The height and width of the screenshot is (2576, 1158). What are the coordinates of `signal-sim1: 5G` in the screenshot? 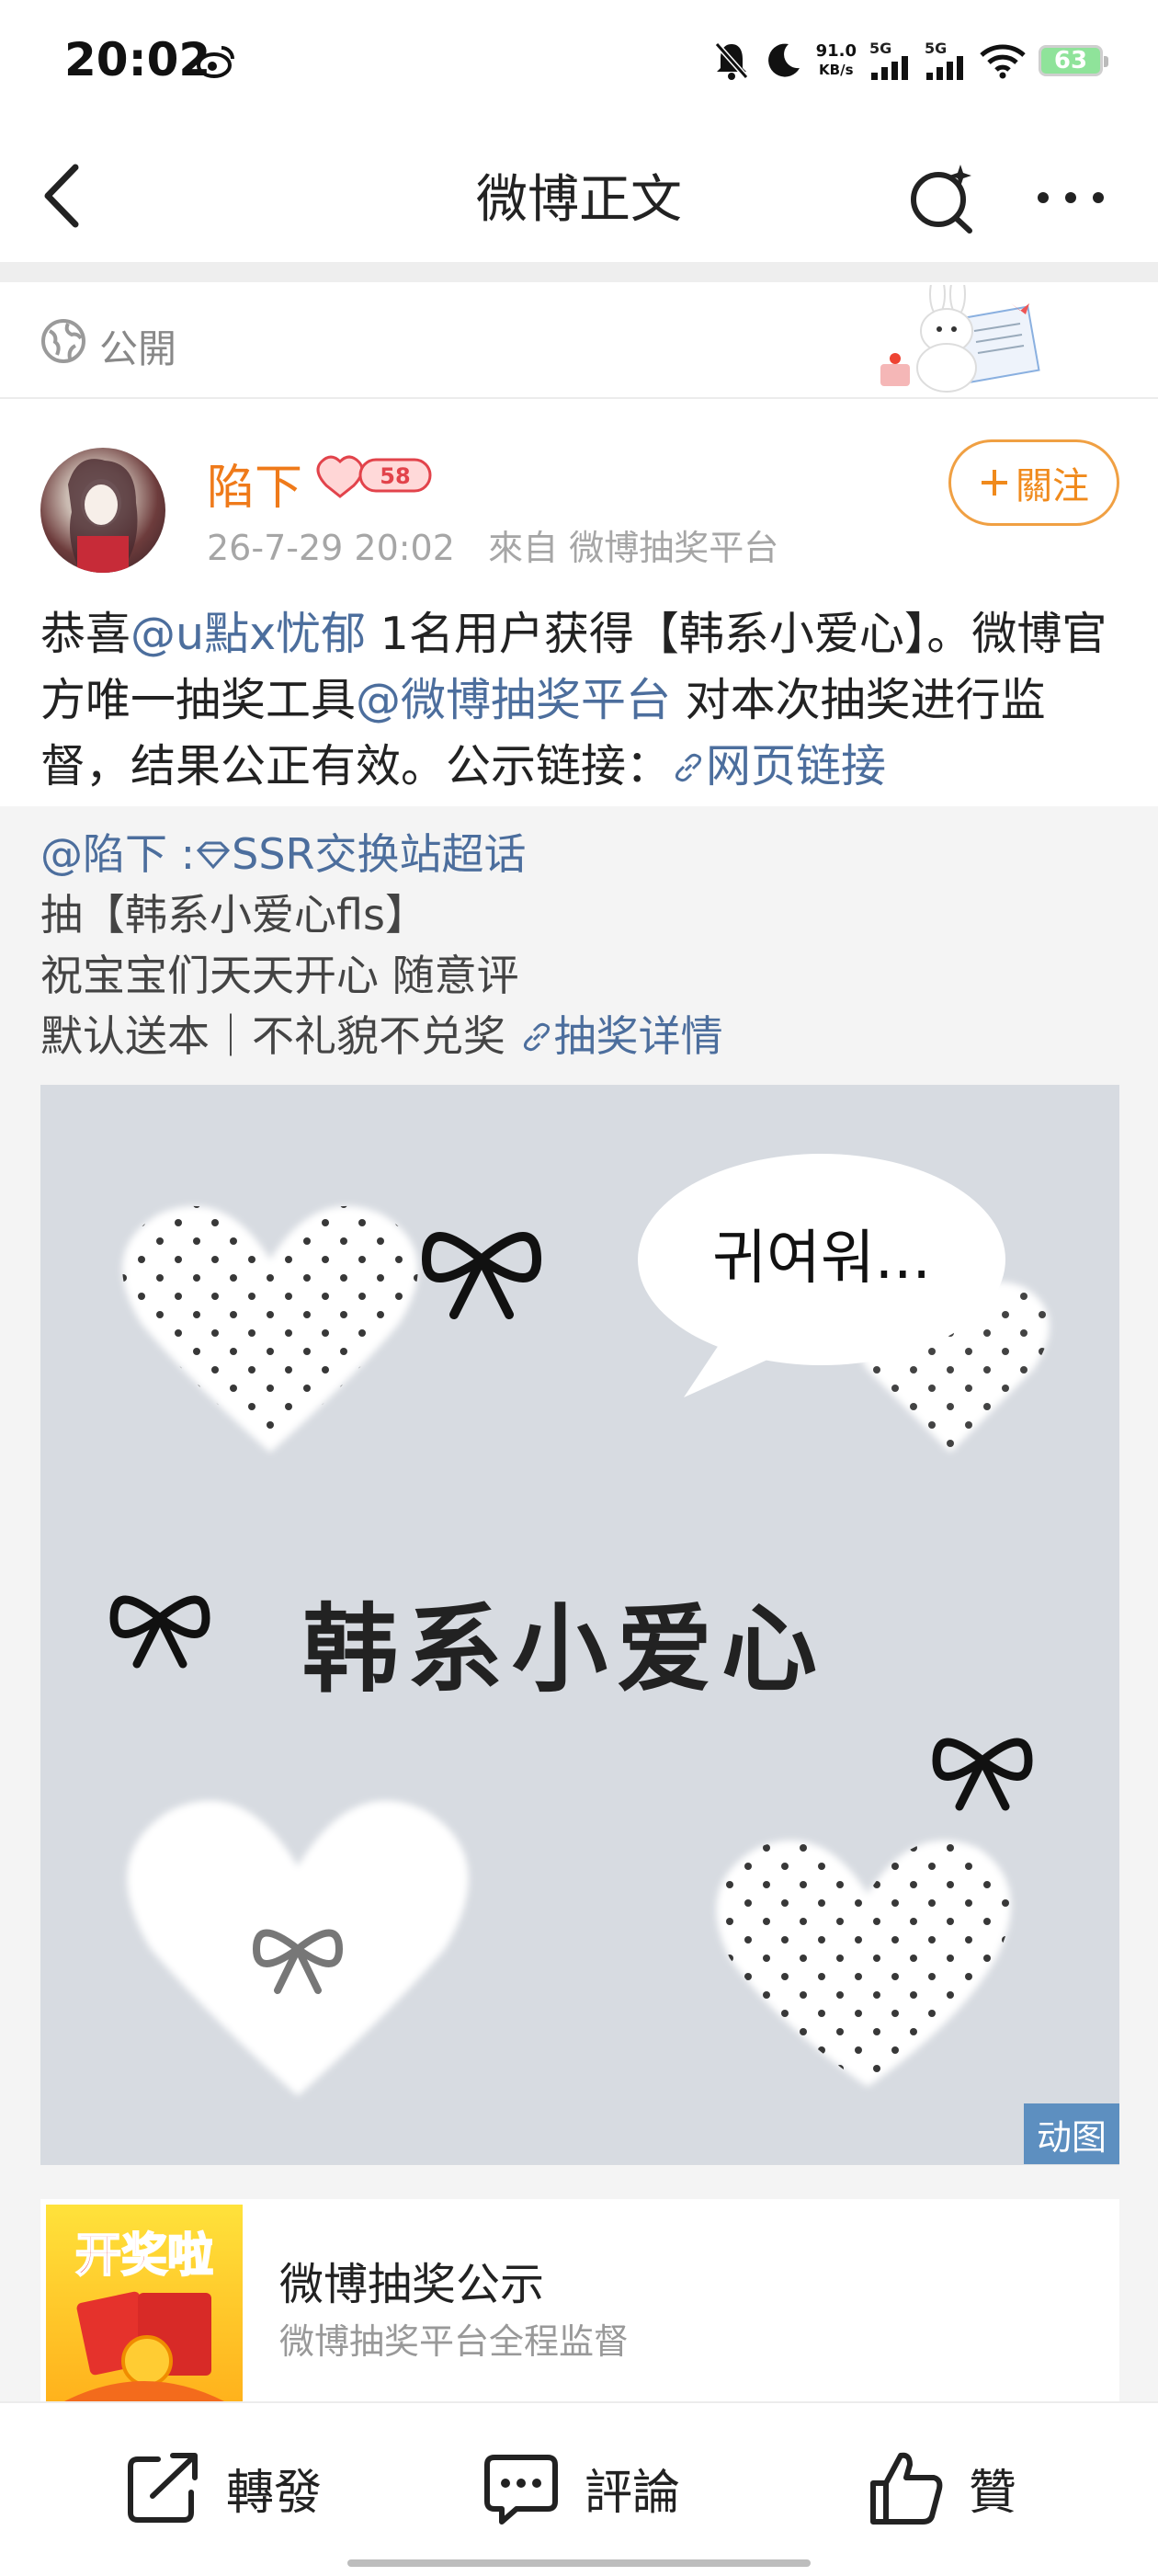 It's located at (890, 60).